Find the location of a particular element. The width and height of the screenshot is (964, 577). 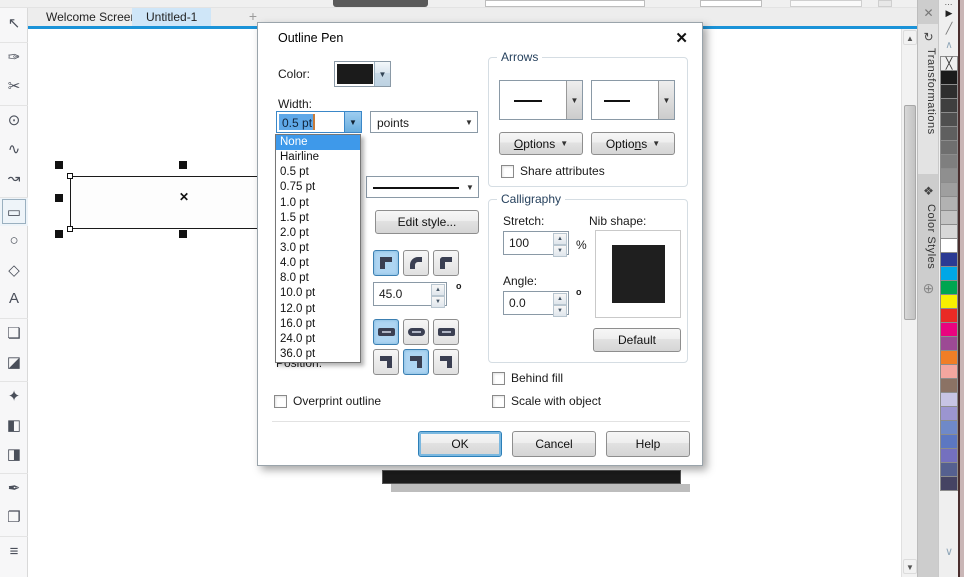

cap-square-button is located at coordinates (386, 332).